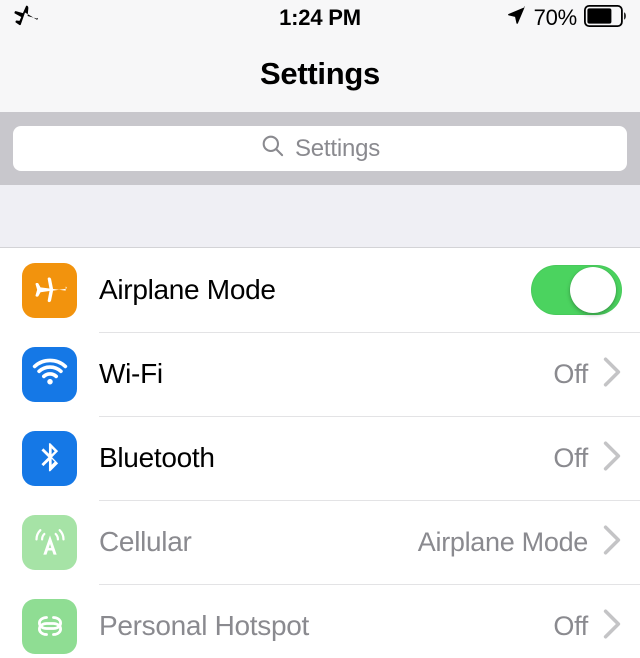  Describe the element at coordinates (145, 541) in the screenshot. I see `settings-row-label: Cellular` at that location.